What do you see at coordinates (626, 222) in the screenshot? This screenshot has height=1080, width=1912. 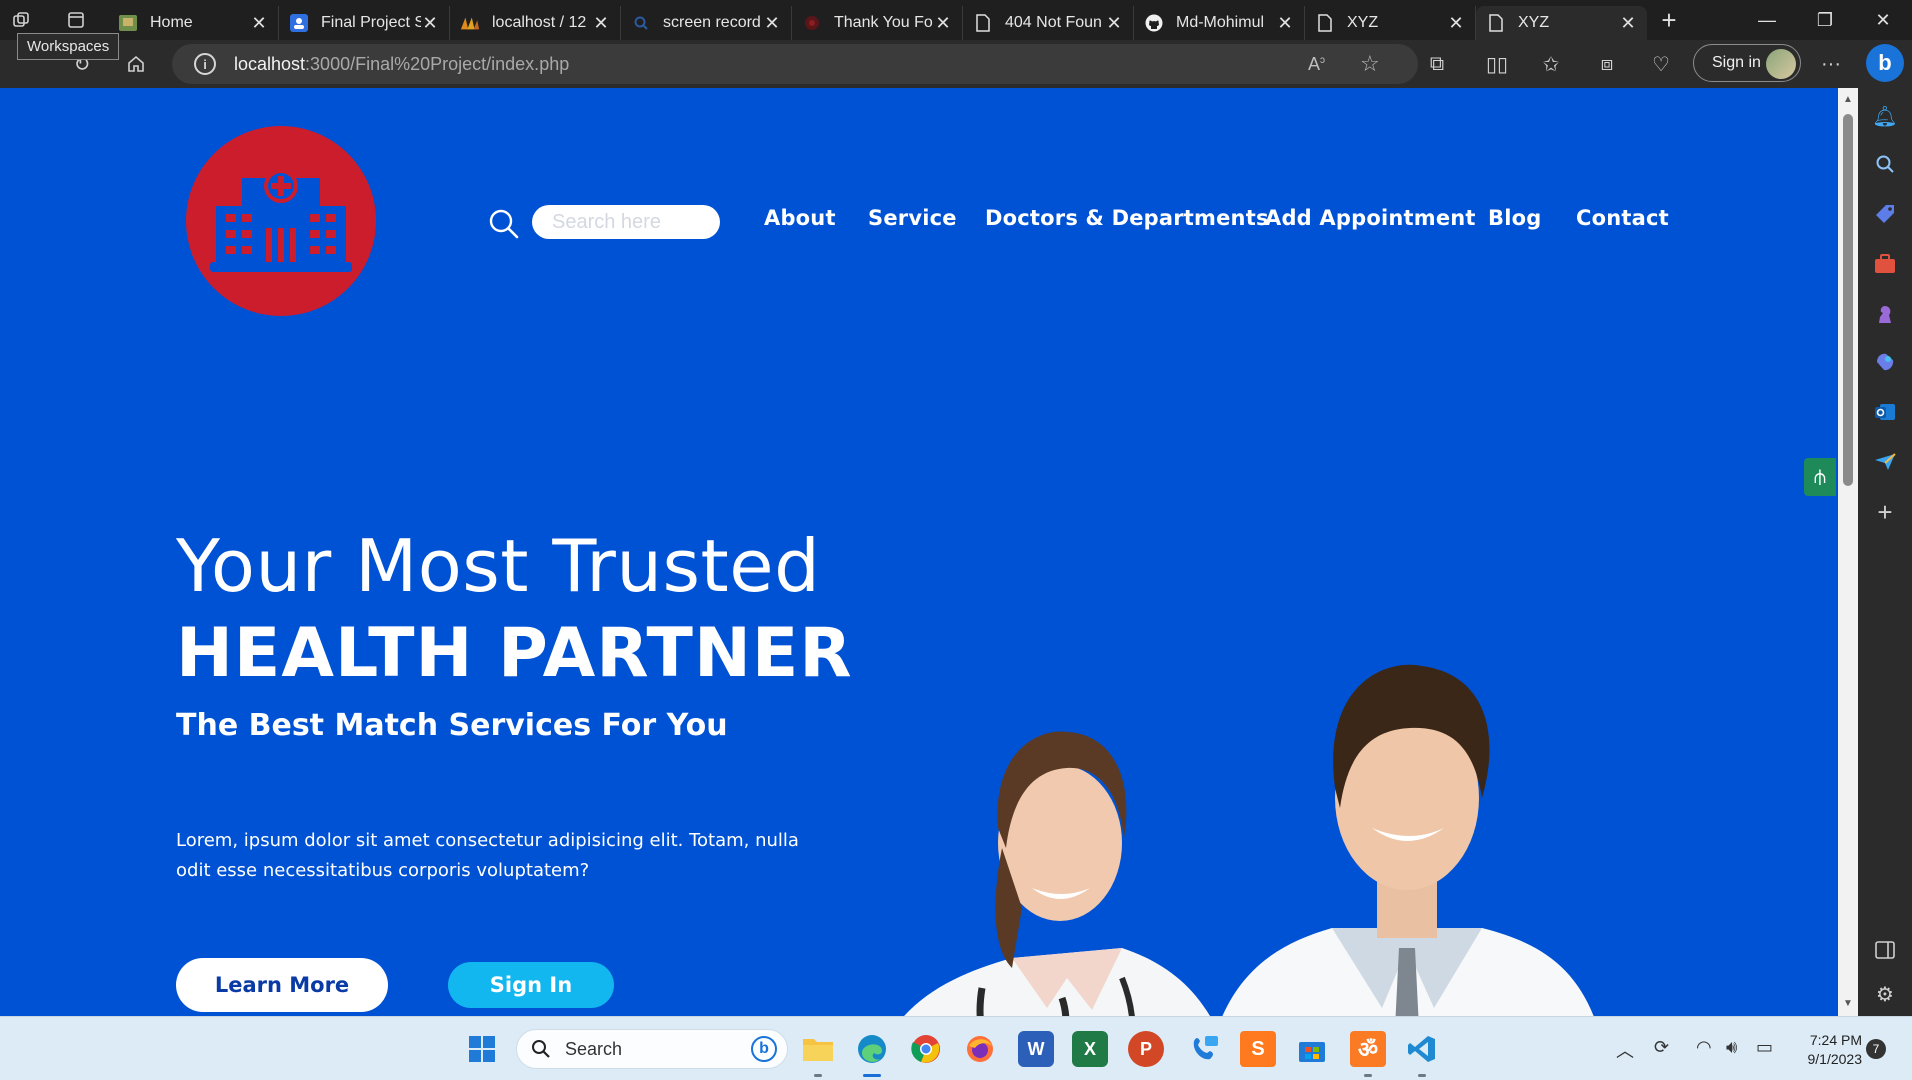 I see `site-search-input` at bounding box center [626, 222].